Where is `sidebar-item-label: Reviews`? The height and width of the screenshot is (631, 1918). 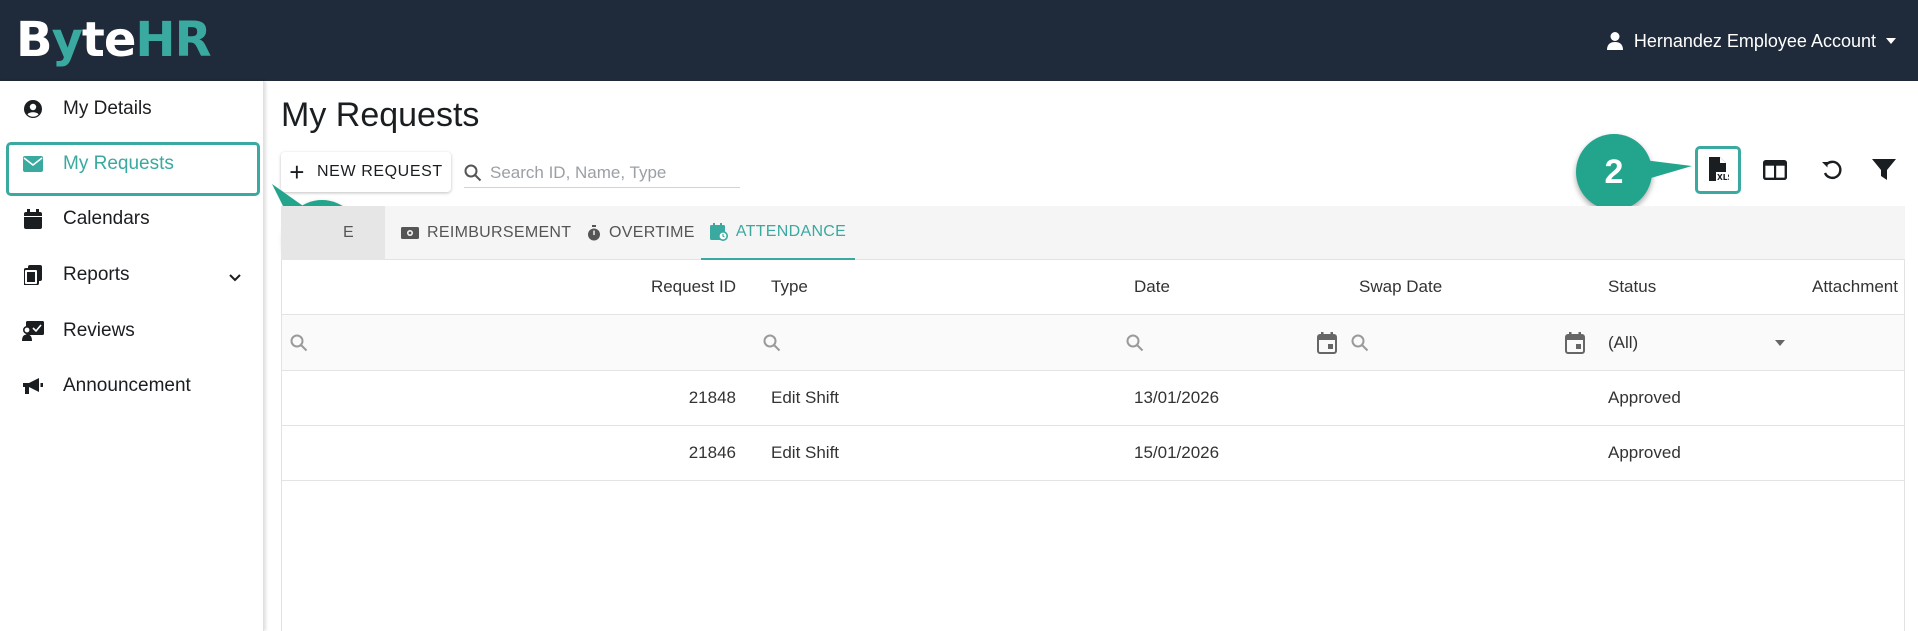 sidebar-item-label: Reviews is located at coordinates (99, 330).